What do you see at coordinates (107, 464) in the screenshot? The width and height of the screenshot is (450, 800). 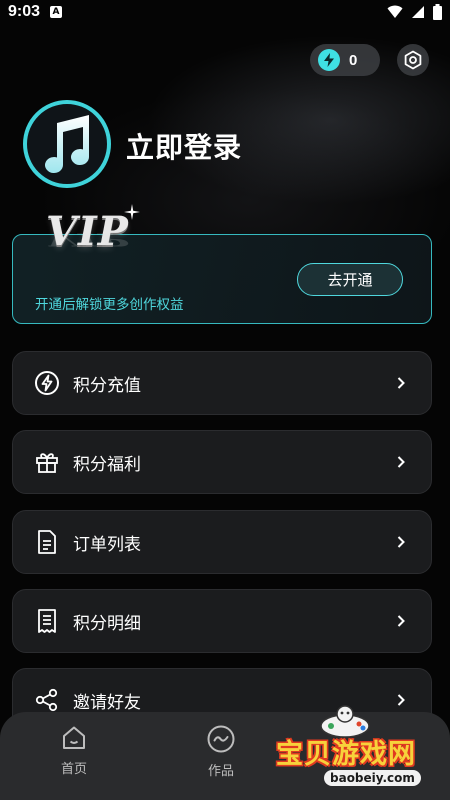 I see `menu-item-label: 积分福利` at bounding box center [107, 464].